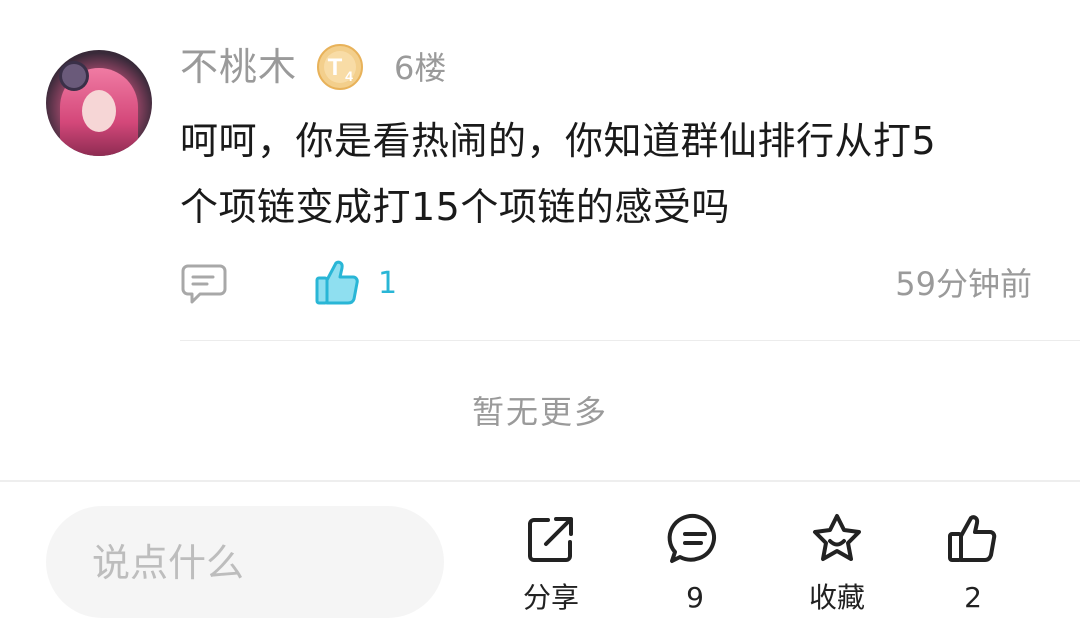 Image resolution: width=1080 pixels, height=642 pixels. I want to click on avatar-face, so click(99, 111).